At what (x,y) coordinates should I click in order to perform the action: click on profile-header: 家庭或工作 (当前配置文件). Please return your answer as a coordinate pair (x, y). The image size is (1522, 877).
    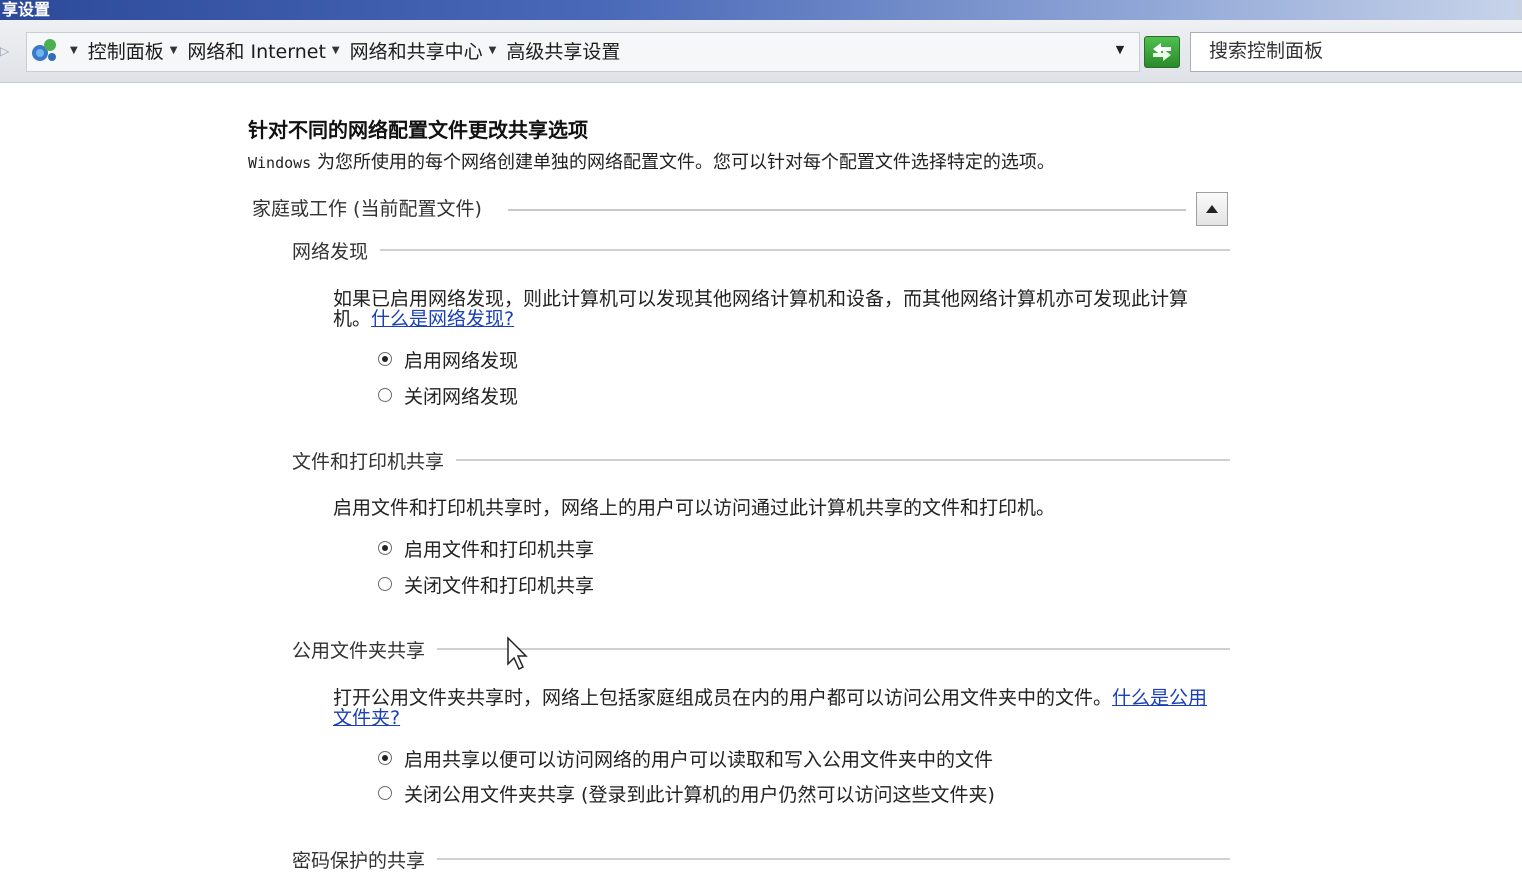
    Looking at the image, I should click on (742, 210).